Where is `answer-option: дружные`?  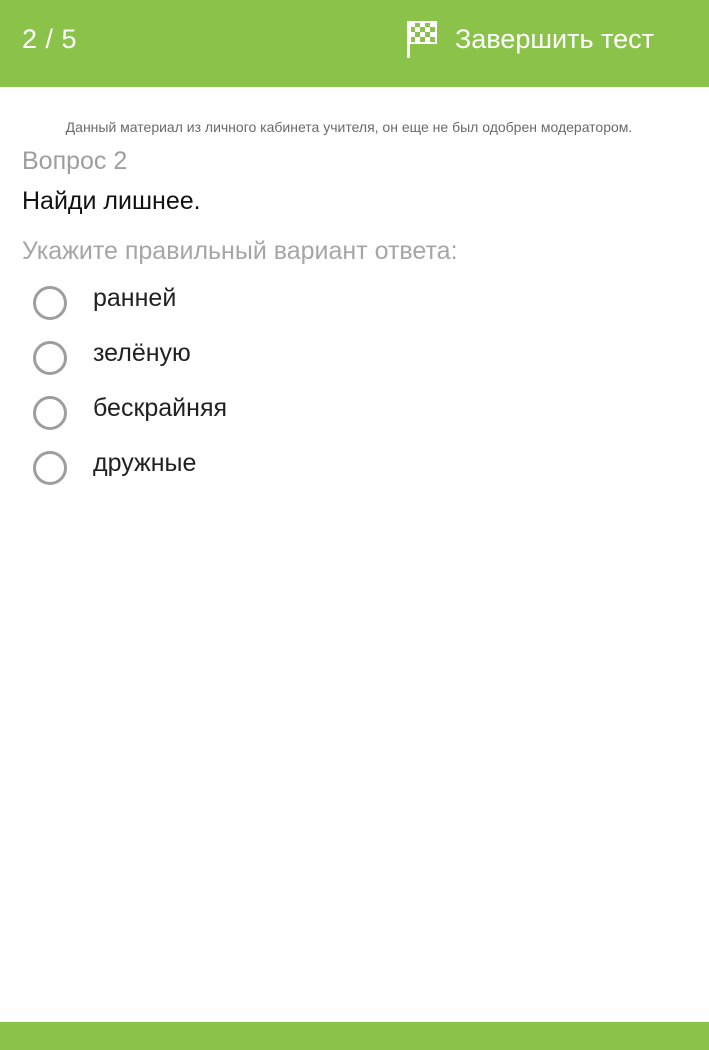 answer-option: дружные is located at coordinates (243, 474).